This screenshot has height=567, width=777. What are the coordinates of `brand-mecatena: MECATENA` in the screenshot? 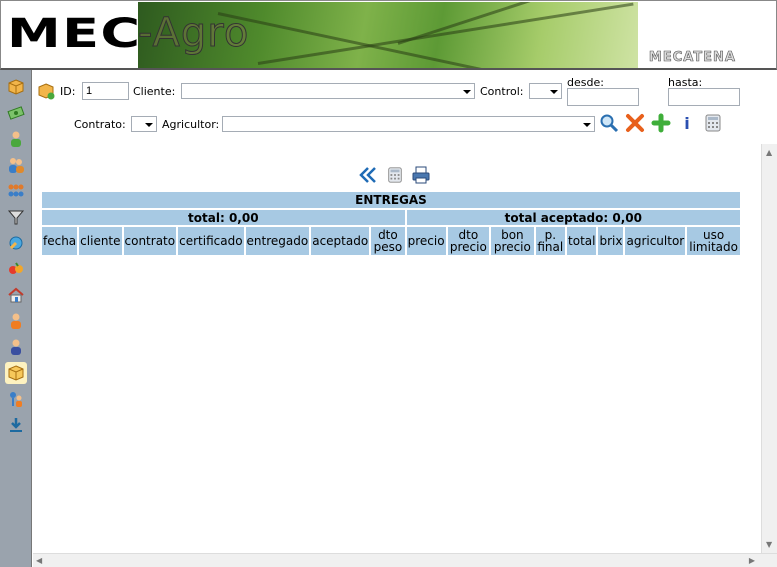 It's located at (692, 58).